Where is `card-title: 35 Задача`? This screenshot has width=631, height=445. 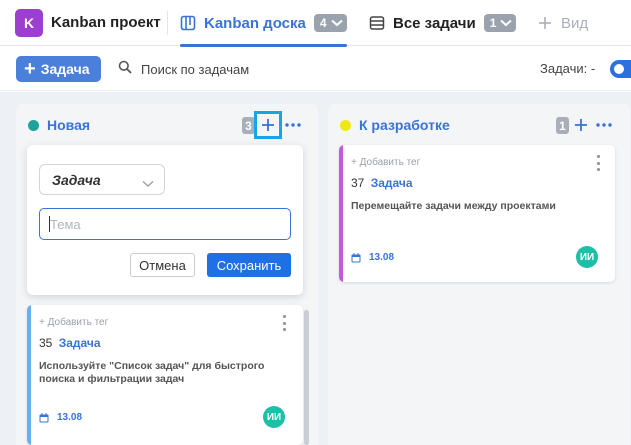
card-title: 35 Задача is located at coordinates (70, 343).